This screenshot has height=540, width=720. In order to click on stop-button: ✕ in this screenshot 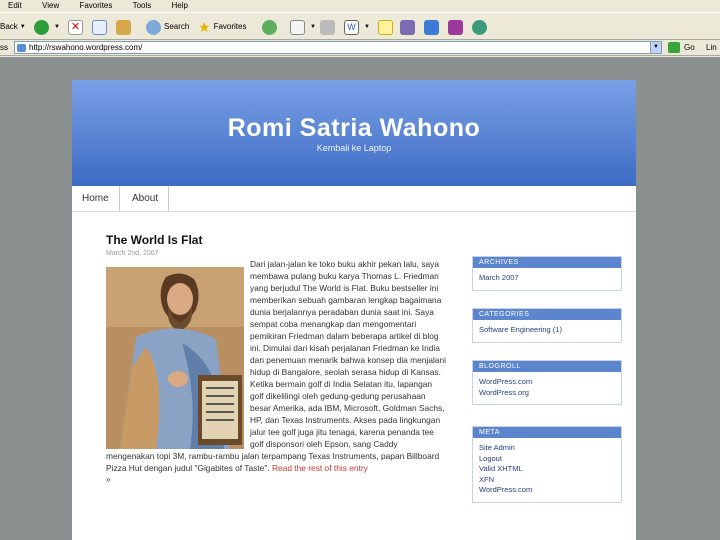, I will do `click(77, 27)`.